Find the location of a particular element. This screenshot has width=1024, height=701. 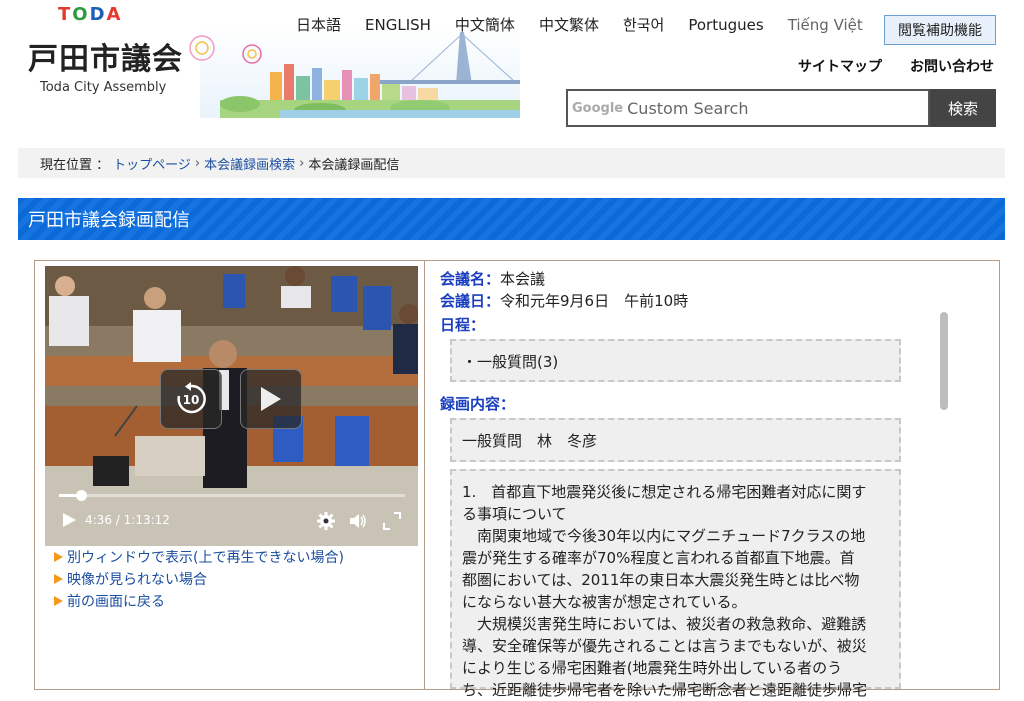

time-display: 4:36 / 1:13:12 is located at coordinates (127, 520).